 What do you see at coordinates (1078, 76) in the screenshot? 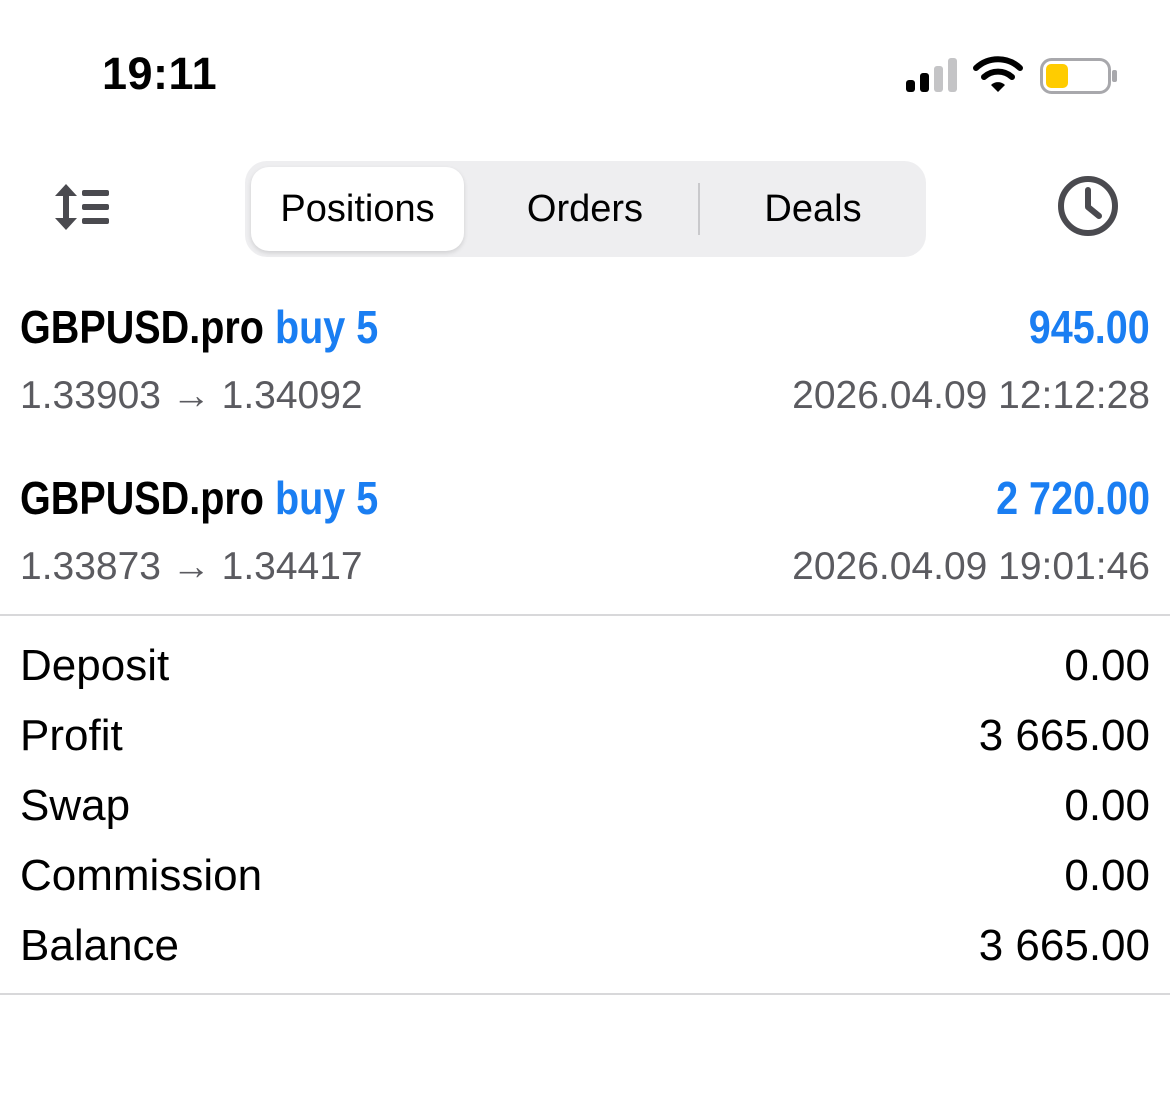
I see `battery-icon` at bounding box center [1078, 76].